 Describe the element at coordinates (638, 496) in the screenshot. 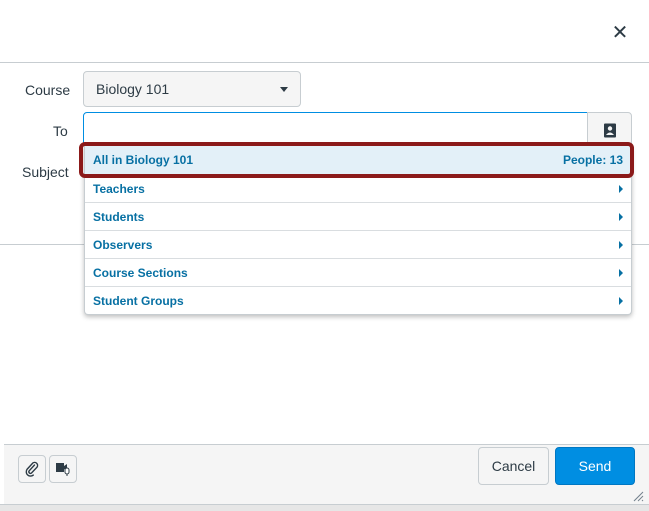

I see `resize-handle-icon` at that location.